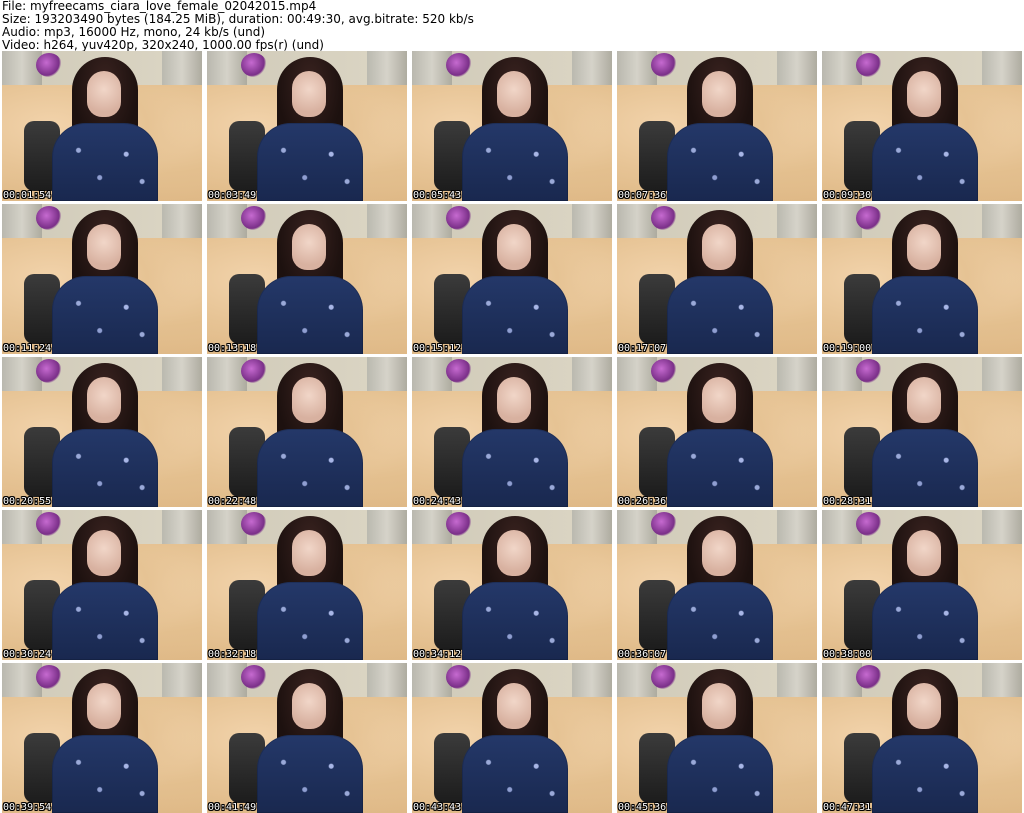 This screenshot has width=1024, height=813. Describe the element at coordinates (437, 807) in the screenshot. I see `timestamp-label: 00:43:43` at that location.